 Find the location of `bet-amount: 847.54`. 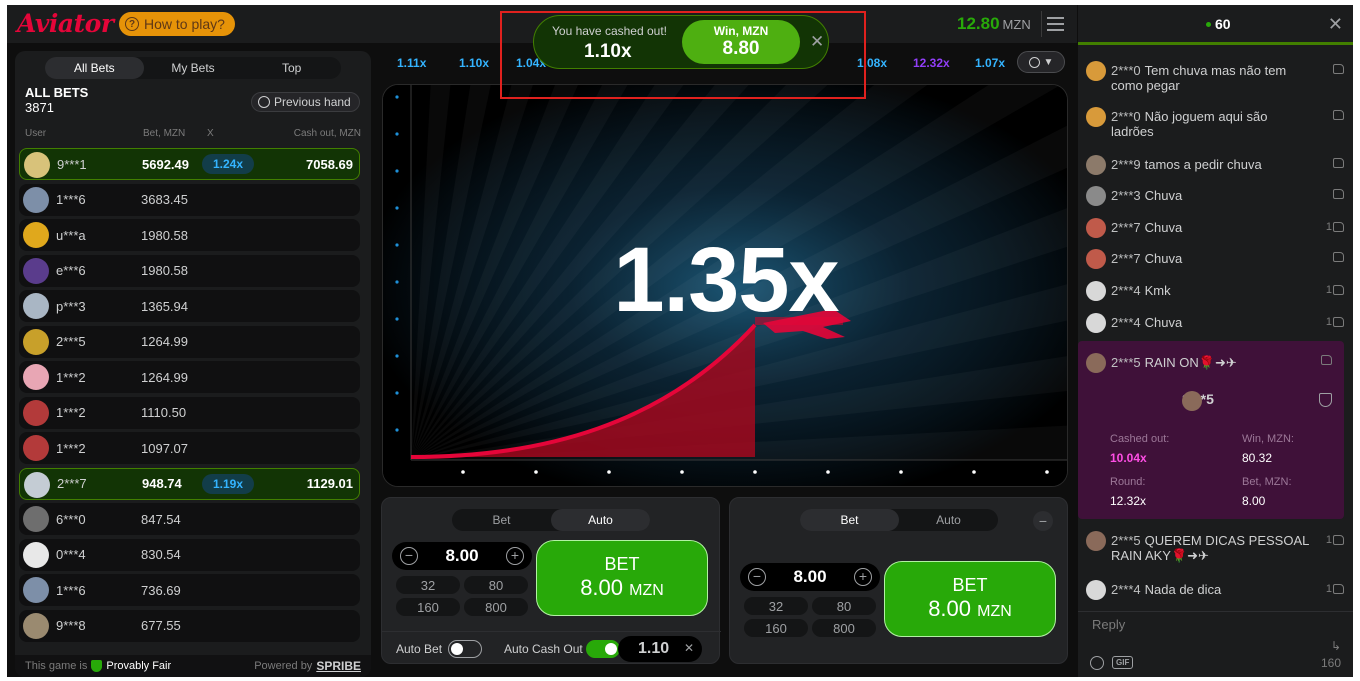

bet-amount: 847.54 is located at coordinates (161, 519).